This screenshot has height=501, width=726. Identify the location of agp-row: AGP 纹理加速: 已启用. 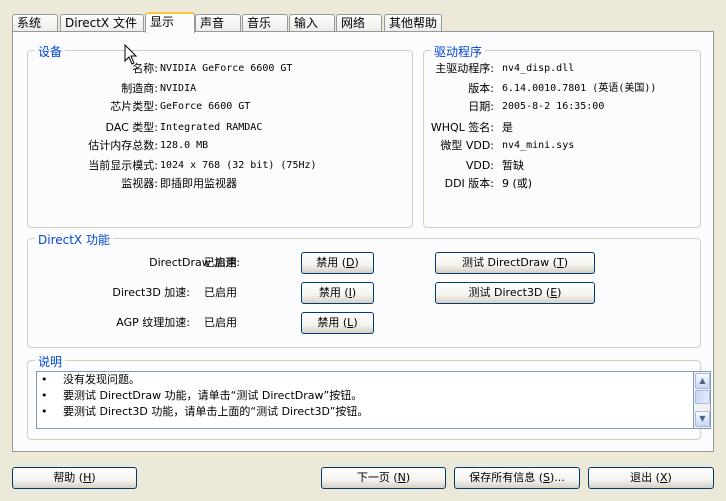
(158, 323).